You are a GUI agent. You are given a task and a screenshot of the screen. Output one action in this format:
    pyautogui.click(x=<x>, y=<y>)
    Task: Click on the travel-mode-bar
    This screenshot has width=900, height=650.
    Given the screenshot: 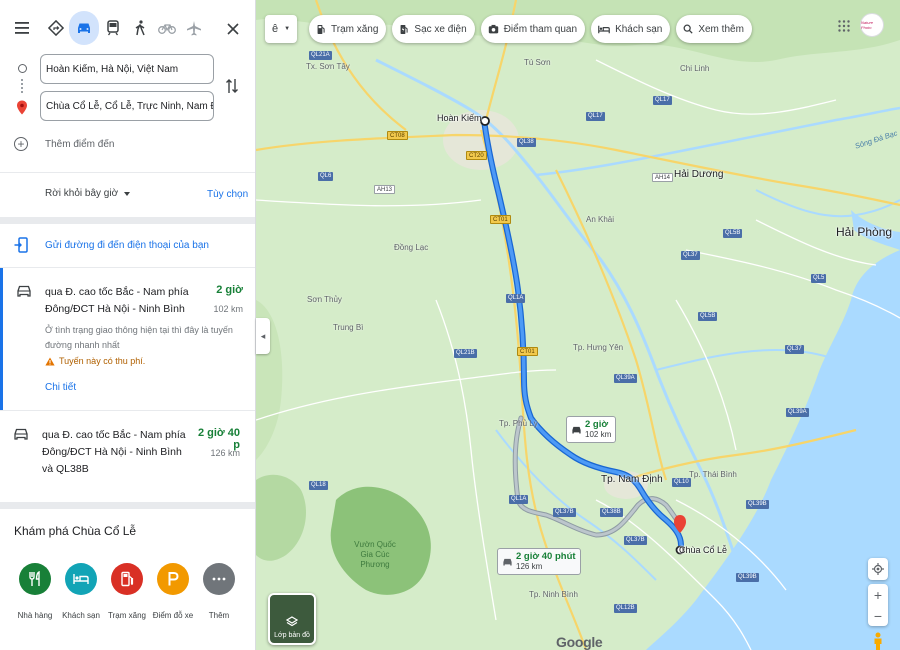 What is the action you would take?
    pyautogui.click(x=127, y=28)
    